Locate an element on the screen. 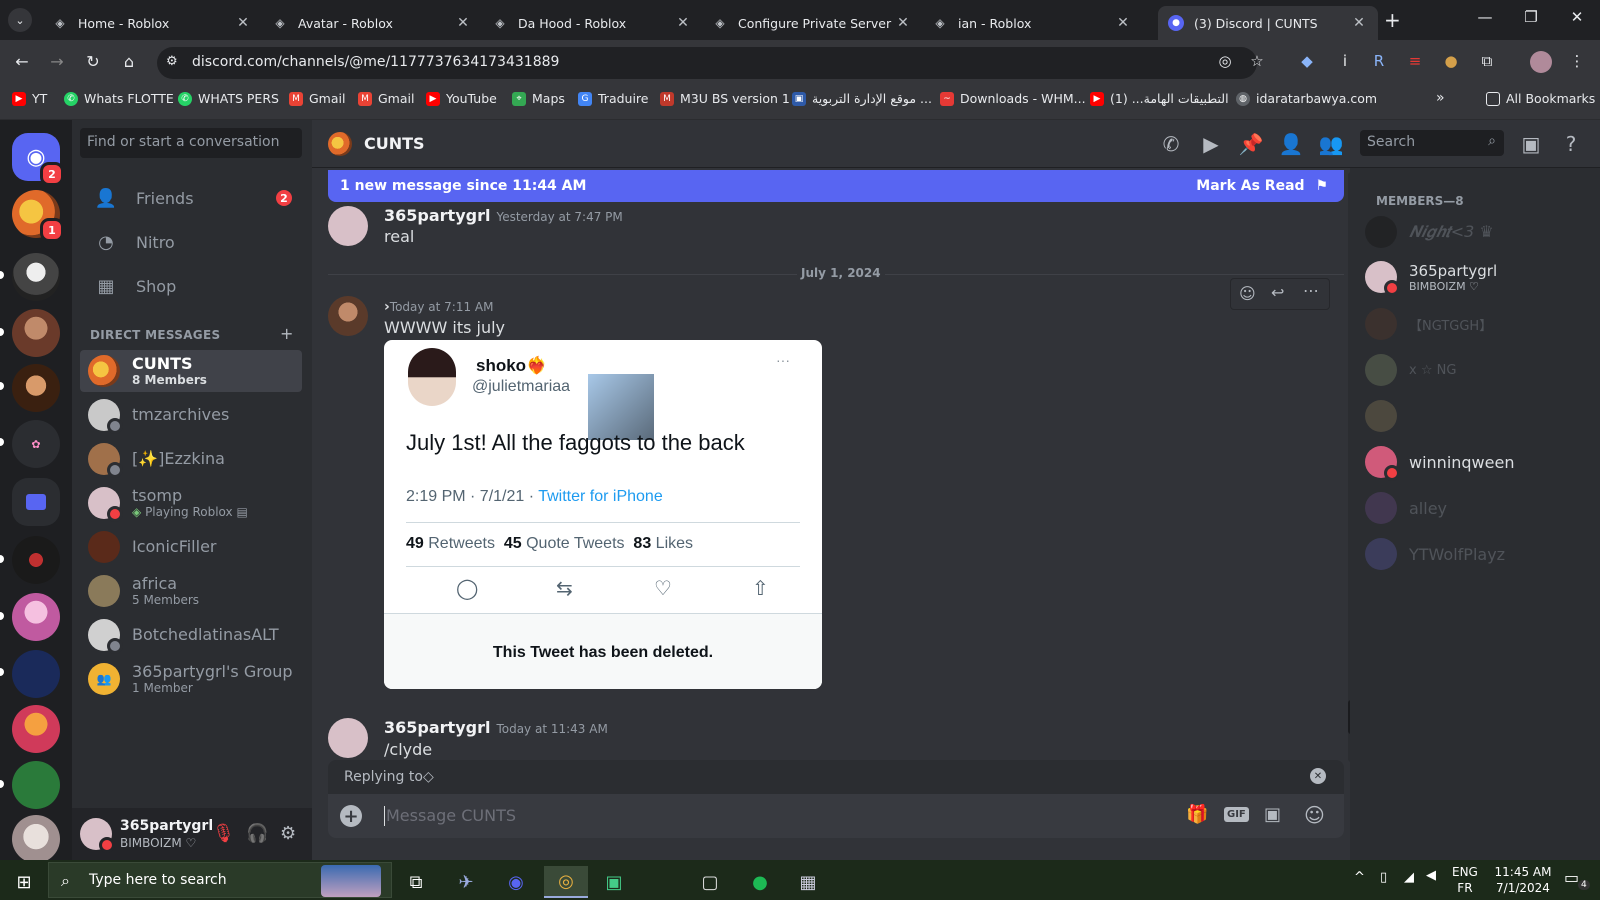  browser-tab: ◈ Configure Private Server - Ro✕ is located at coordinates (812, 23).